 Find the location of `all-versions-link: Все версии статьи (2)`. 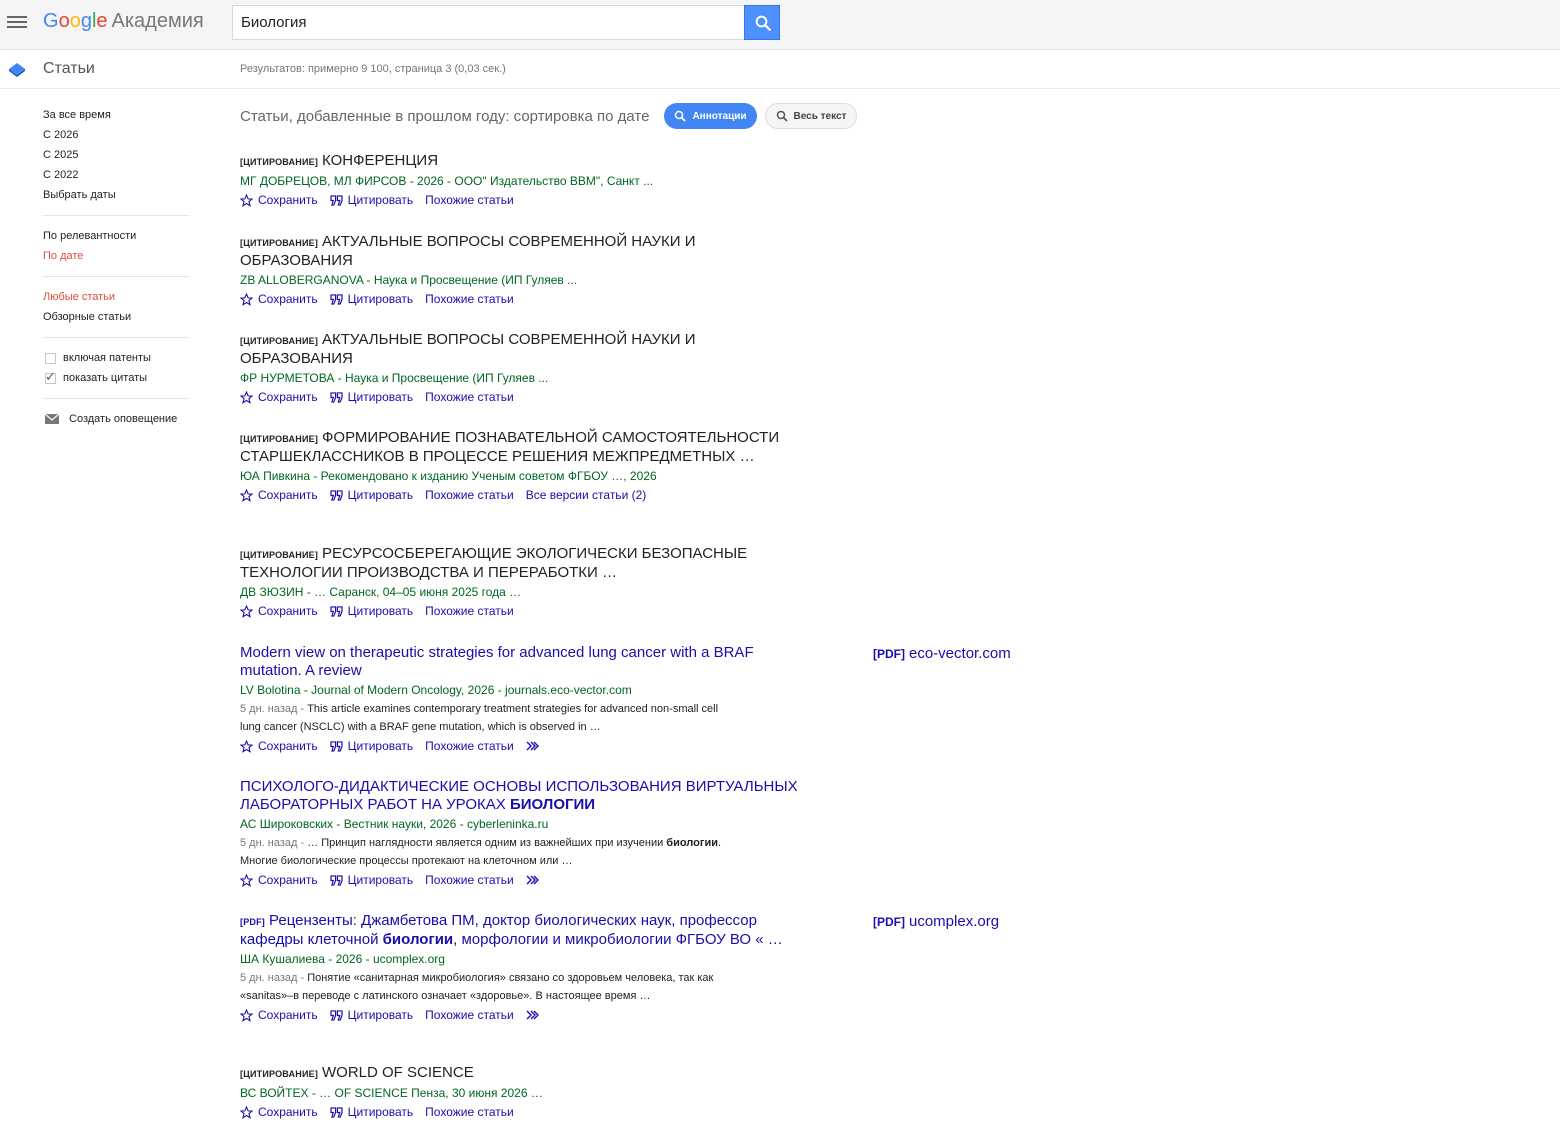

all-versions-link: Все версии статьи (2) is located at coordinates (586, 495).